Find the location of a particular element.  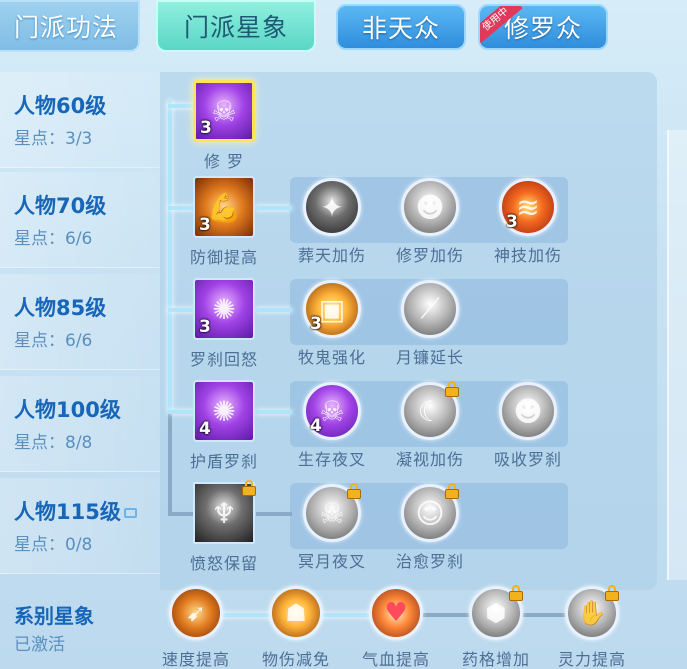

skill-label: 生存夜叉 is located at coordinates (331, 459).